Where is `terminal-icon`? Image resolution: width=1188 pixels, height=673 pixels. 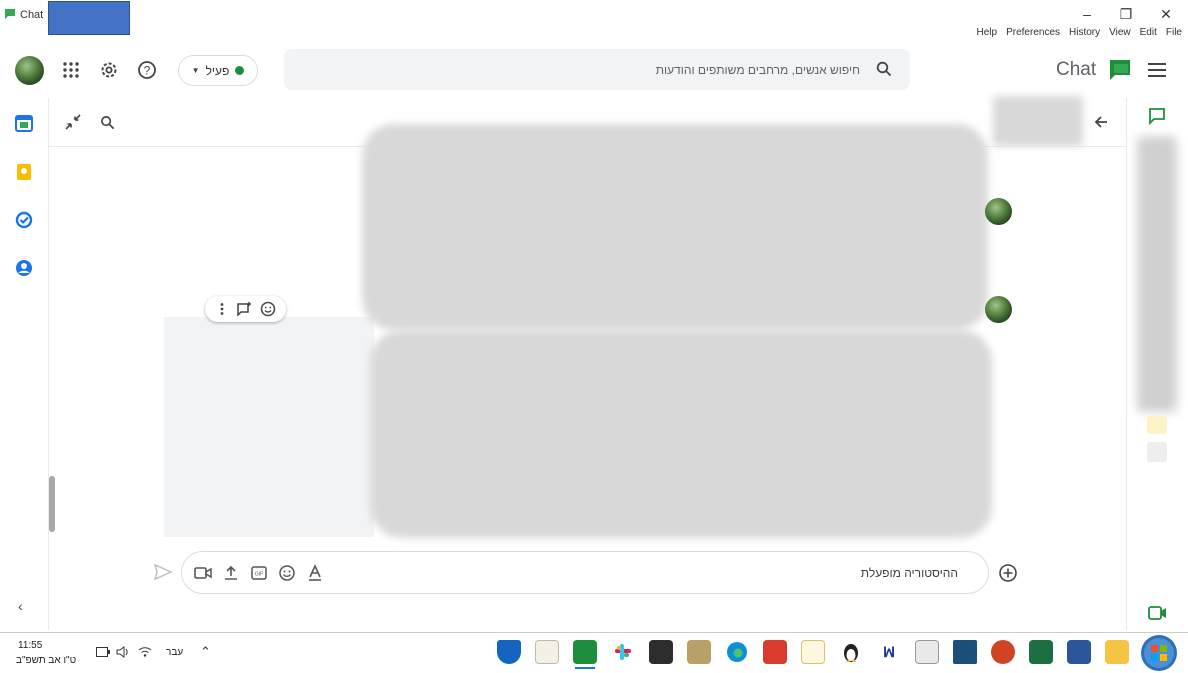 terminal-icon is located at coordinates (661, 652).